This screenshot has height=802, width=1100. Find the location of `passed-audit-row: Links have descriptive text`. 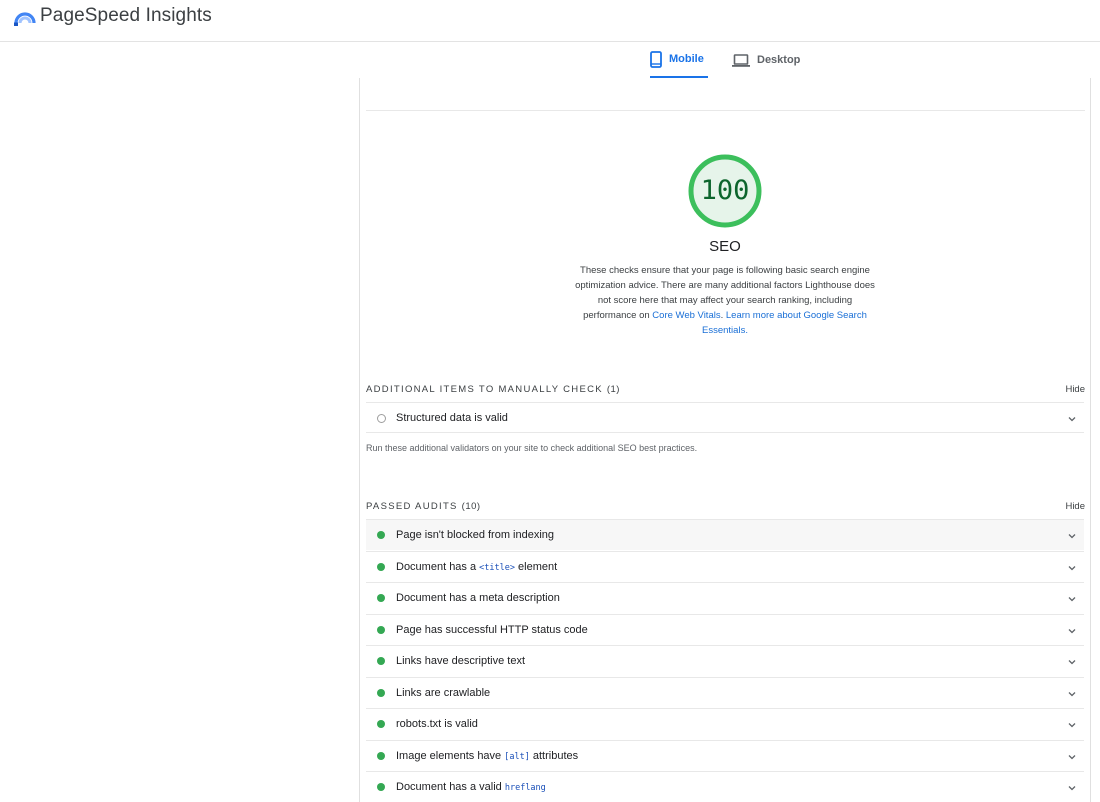

passed-audit-row: Links have descriptive text is located at coordinates (725, 660).